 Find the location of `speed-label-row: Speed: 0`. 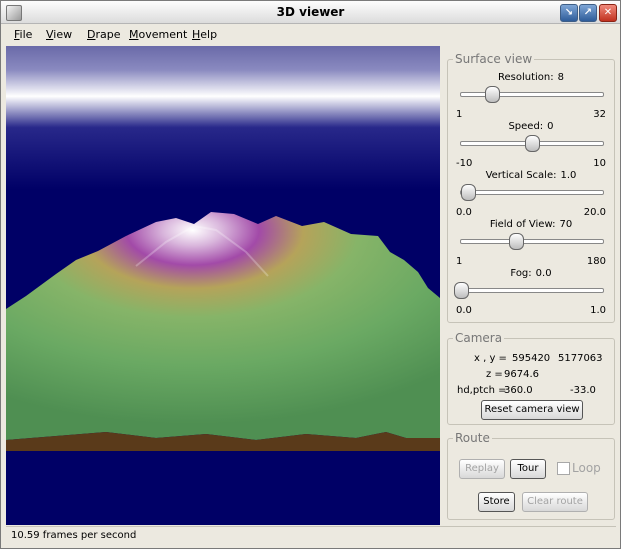

speed-label-row: Speed: 0 is located at coordinates (531, 126).